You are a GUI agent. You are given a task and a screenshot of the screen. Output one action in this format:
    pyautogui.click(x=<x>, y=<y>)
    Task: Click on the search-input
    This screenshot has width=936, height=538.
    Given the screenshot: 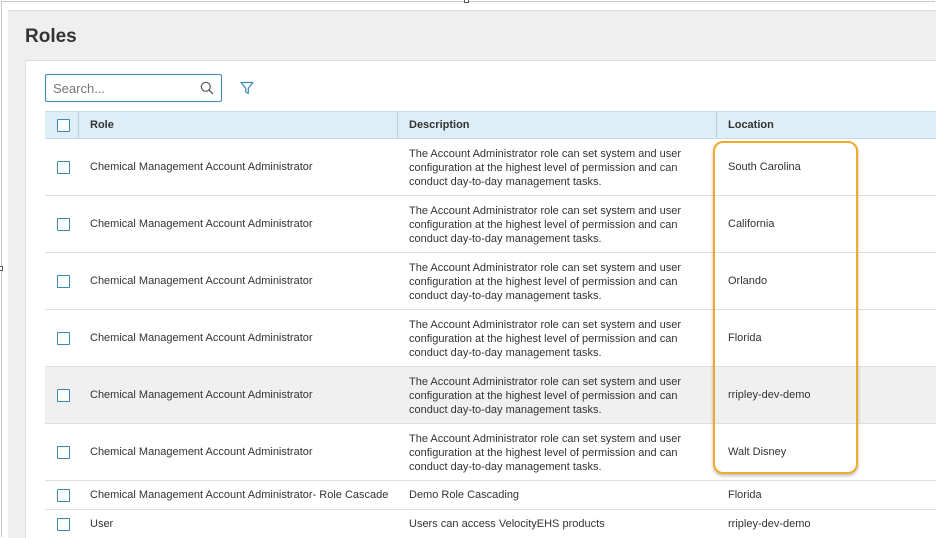 What is the action you would take?
    pyautogui.click(x=124, y=88)
    